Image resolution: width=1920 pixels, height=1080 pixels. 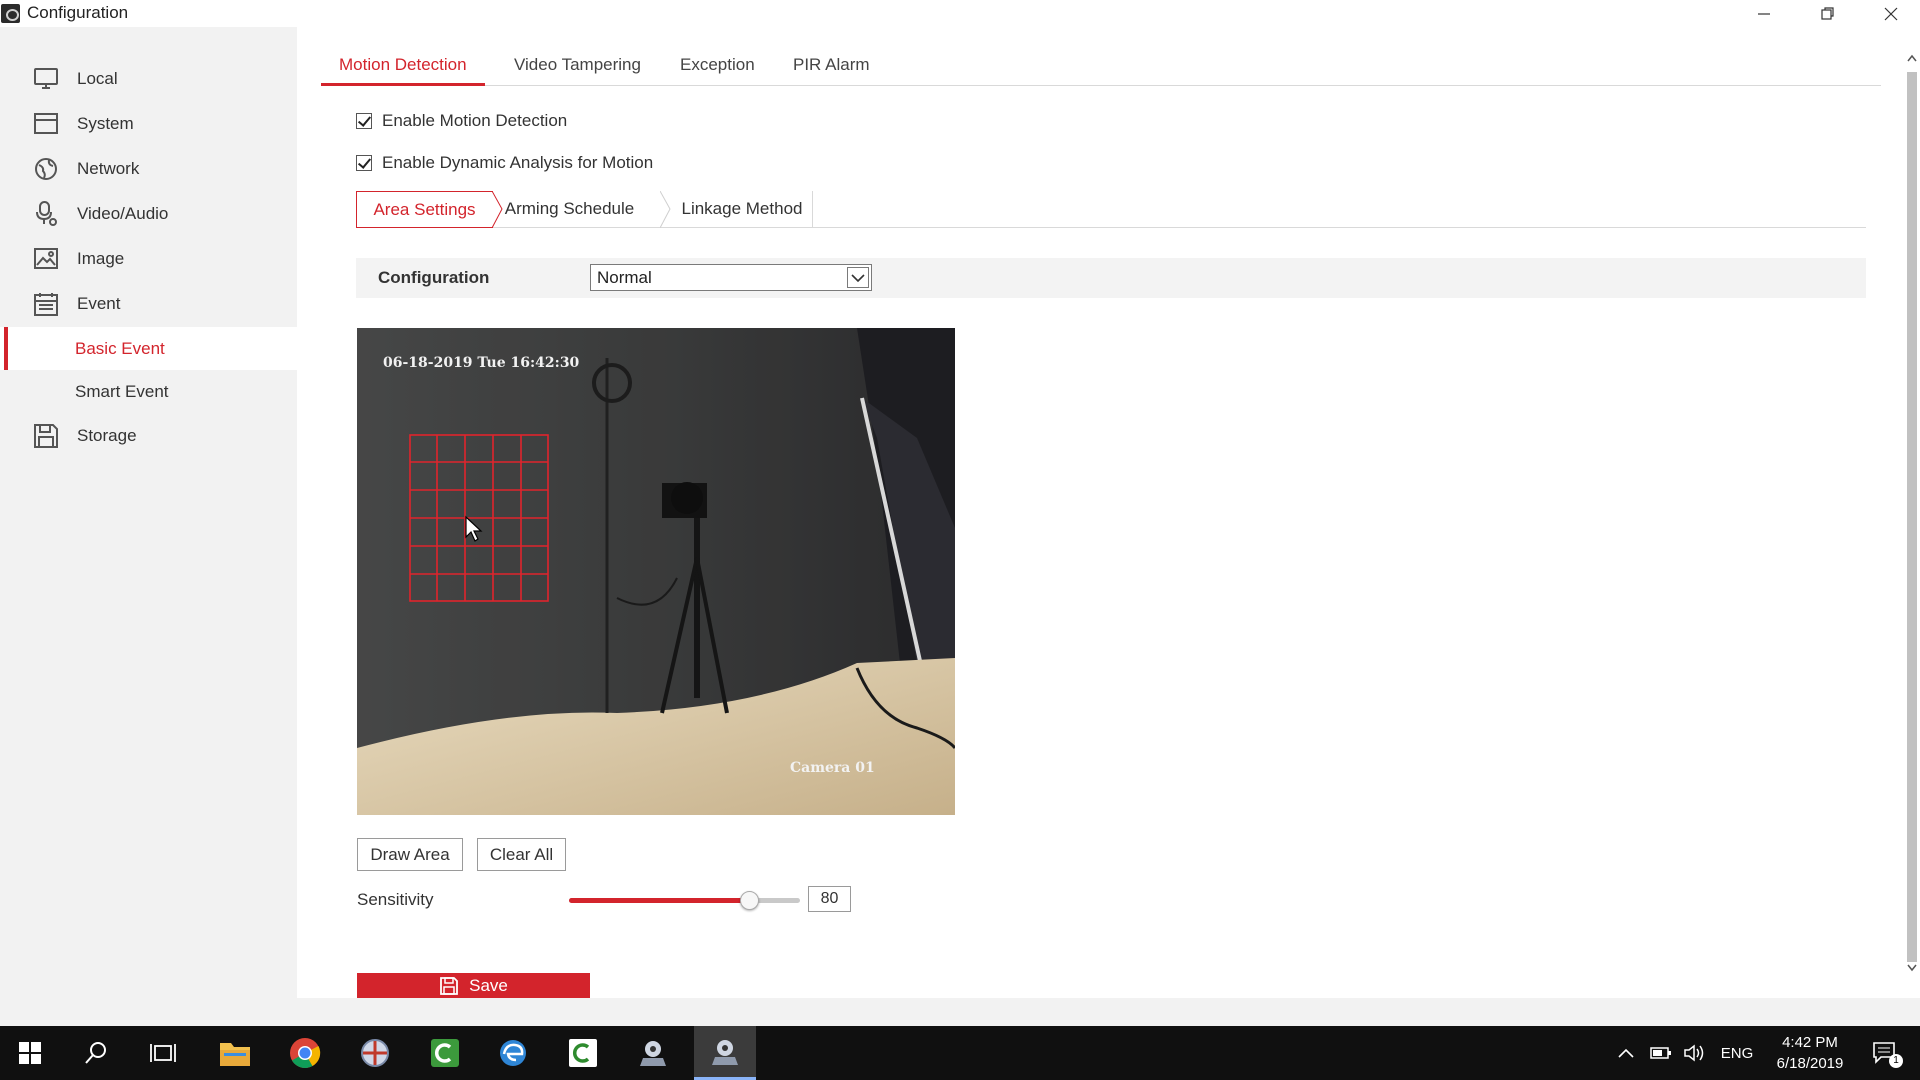 I want to click on windows-logo-icon, so click(x=30, y=1053).